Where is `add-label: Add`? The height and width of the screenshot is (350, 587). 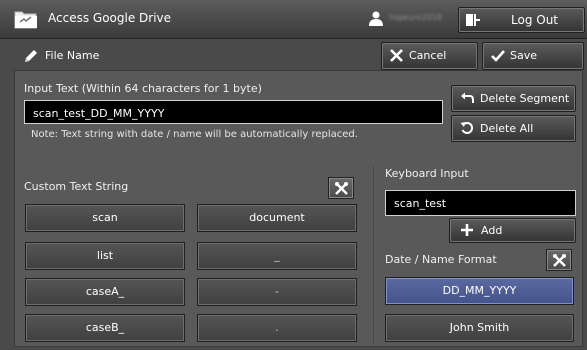
add-label: Add is located at coordinates (492, 230).